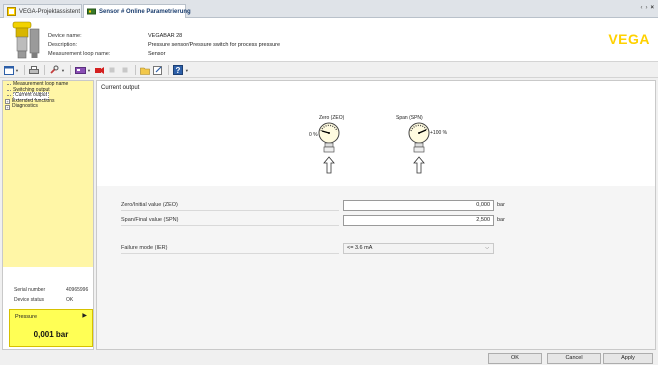  Describe the element at coordinates (629, 39) in the screenshot. I see `vega-logo: VEGA` at that location.